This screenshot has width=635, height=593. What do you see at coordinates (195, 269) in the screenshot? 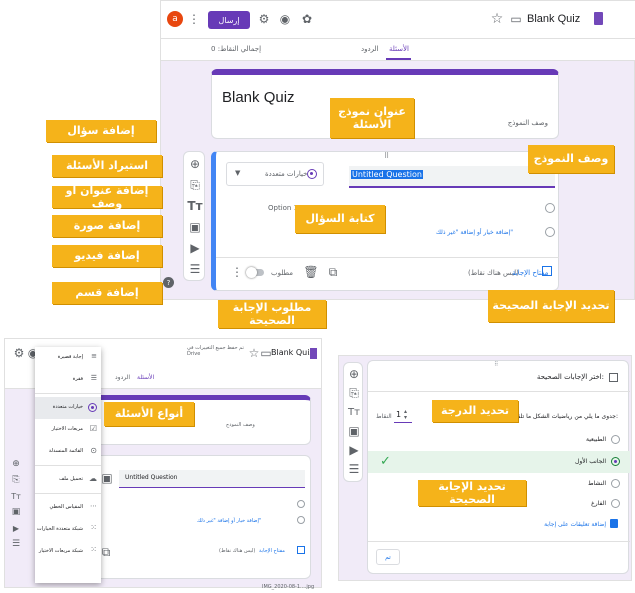
I see `add-section-icon: ☰` at bounding box center [195, 269].